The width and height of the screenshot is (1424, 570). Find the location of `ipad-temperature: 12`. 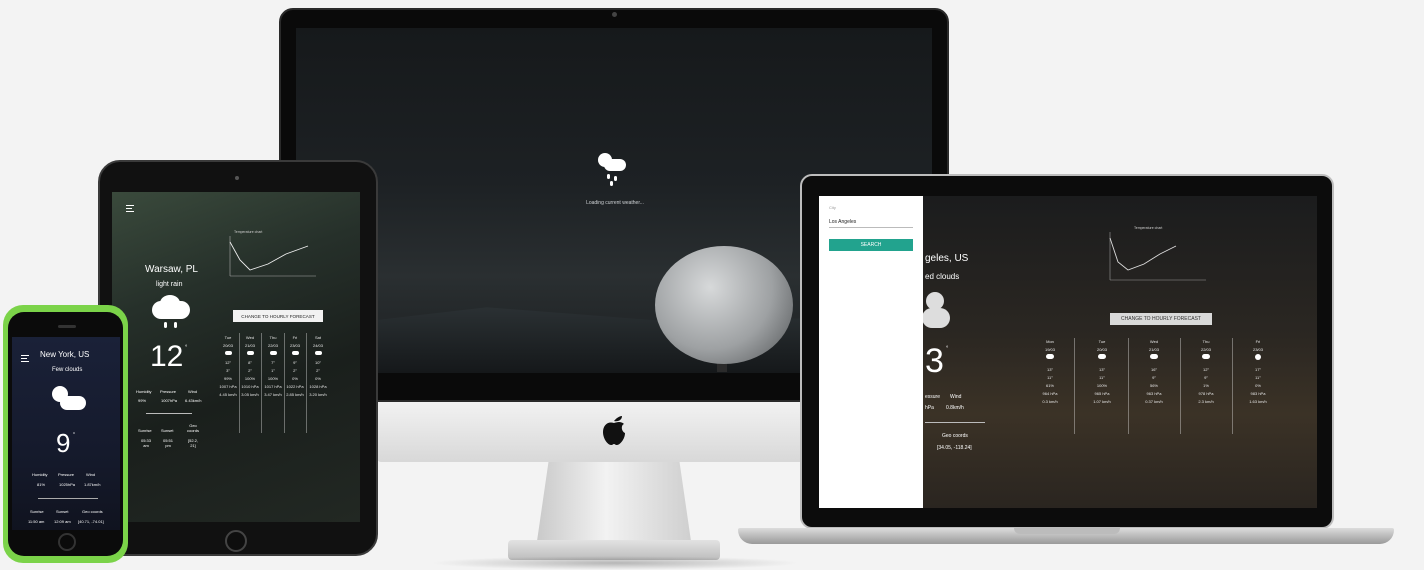

ipad-temperature: 12 is located at coordinates (167, 356).